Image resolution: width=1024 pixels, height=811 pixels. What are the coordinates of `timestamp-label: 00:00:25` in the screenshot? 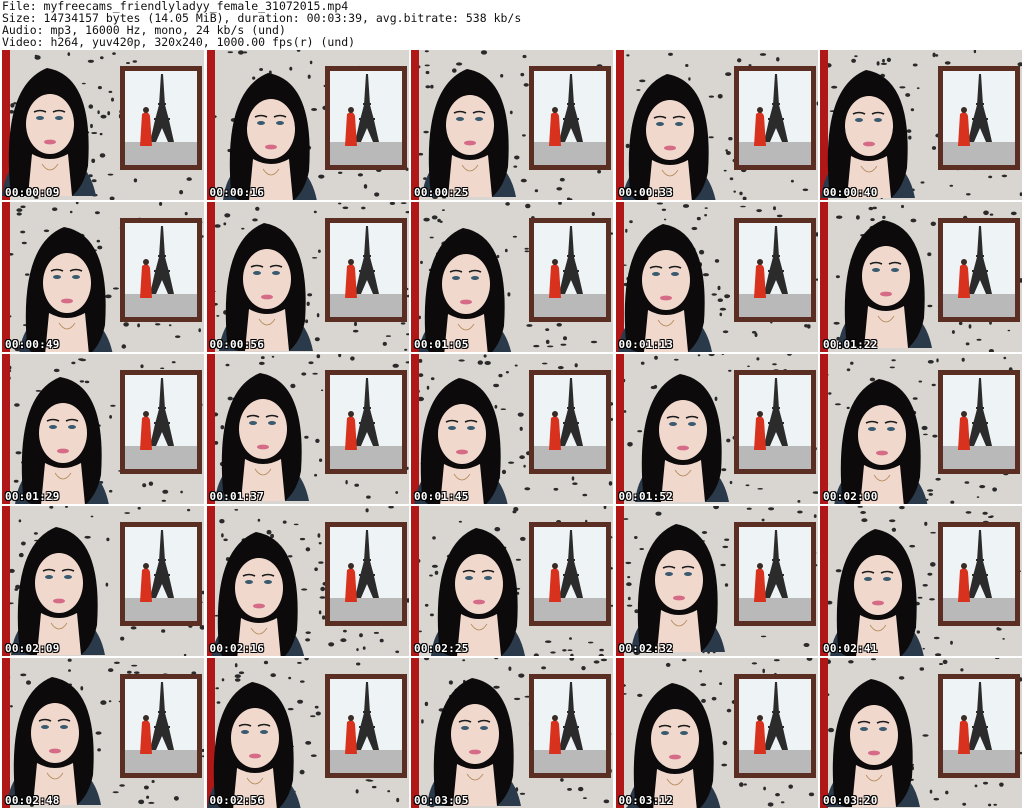 It's located at (441, 192).